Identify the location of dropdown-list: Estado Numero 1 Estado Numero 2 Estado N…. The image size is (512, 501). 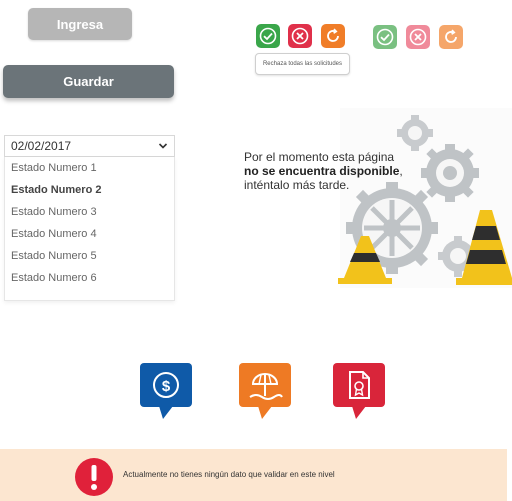
(89, 229).